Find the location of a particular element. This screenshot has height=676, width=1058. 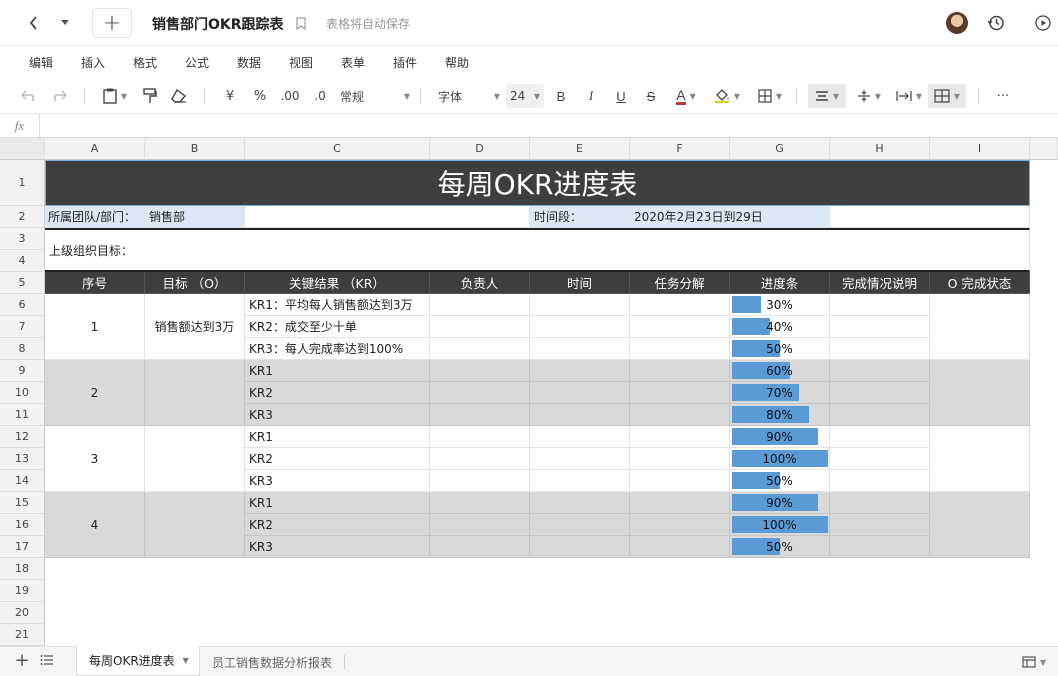

font-color-button: A ▼ is located at coordinates (686, 96).